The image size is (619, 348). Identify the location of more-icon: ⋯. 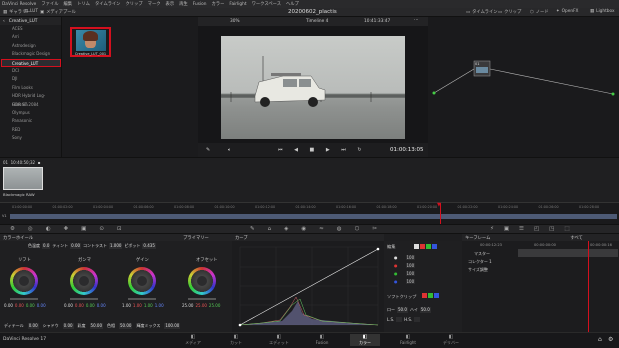
(416, 20).